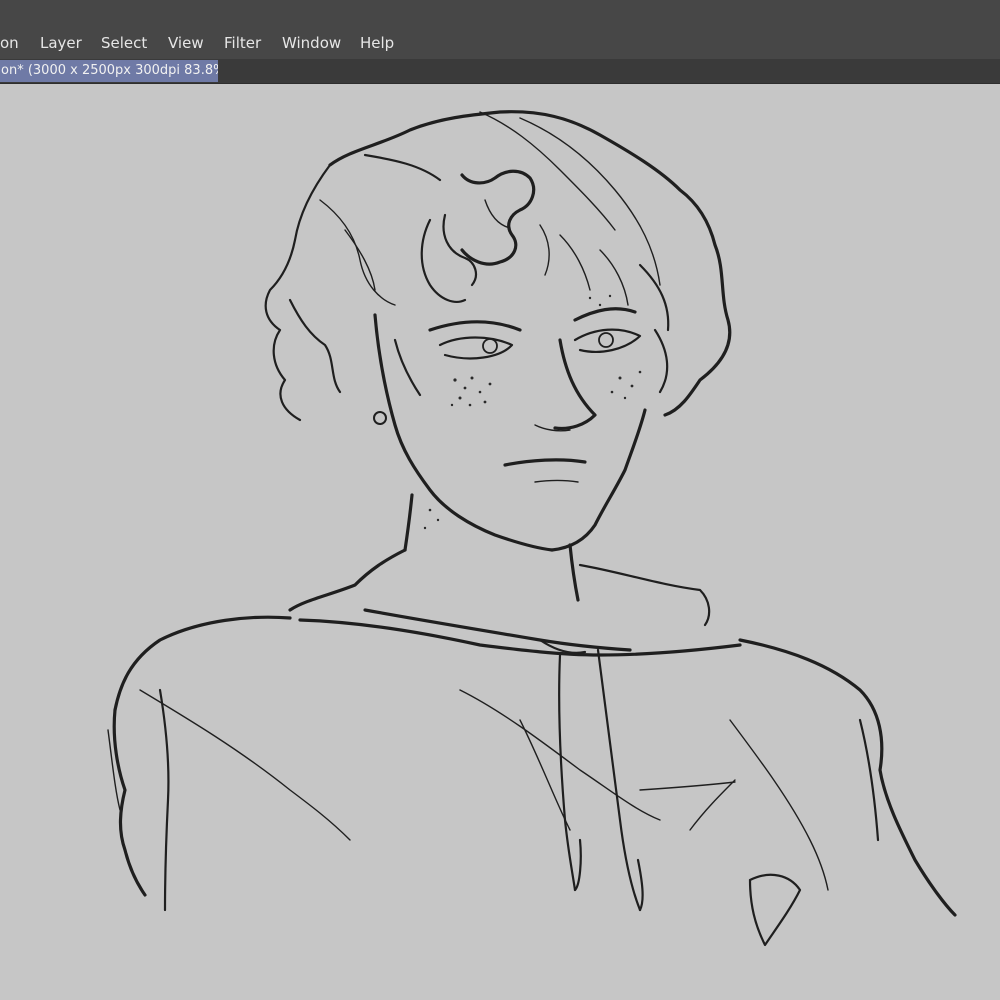 The width and height of the screenshot is (1000, 1000). Describe the element at coordinates (109, 71) in the screenshot. I see `document-tab: on* (3000 x 2500px 300dpi 83.8%)` at that location.